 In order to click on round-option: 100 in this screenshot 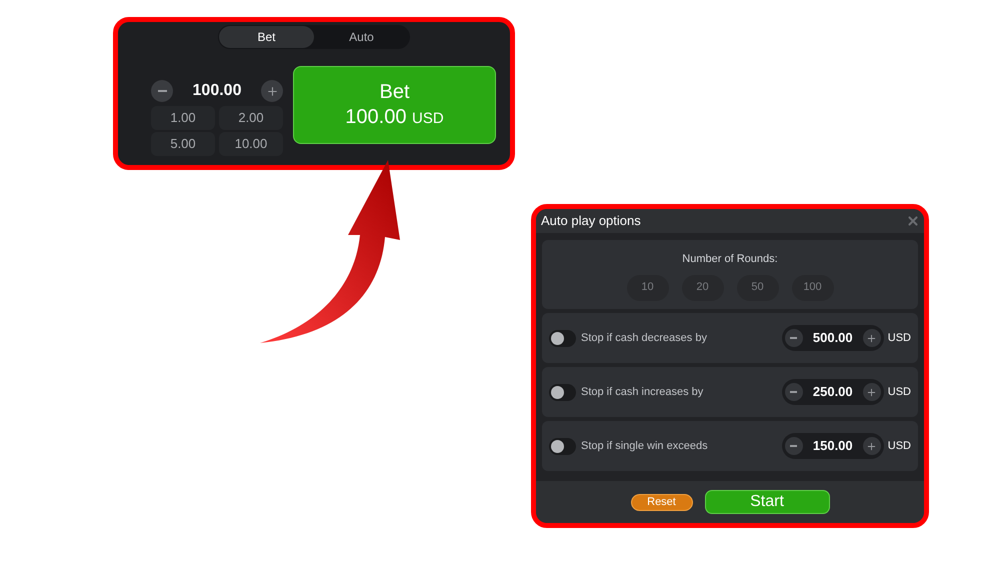, I will do `click(813, 287)`.